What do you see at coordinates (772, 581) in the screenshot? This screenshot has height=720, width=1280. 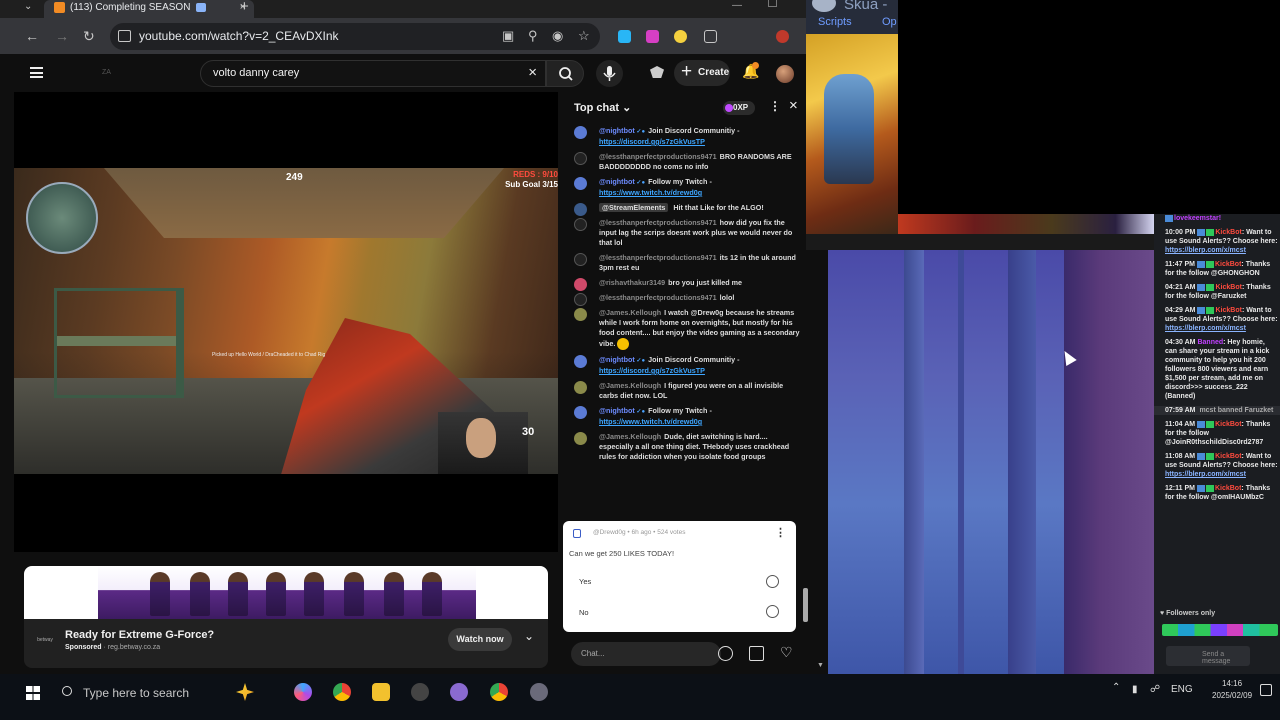 I see `poll-radio-yes` at bounding box center [772, 581].